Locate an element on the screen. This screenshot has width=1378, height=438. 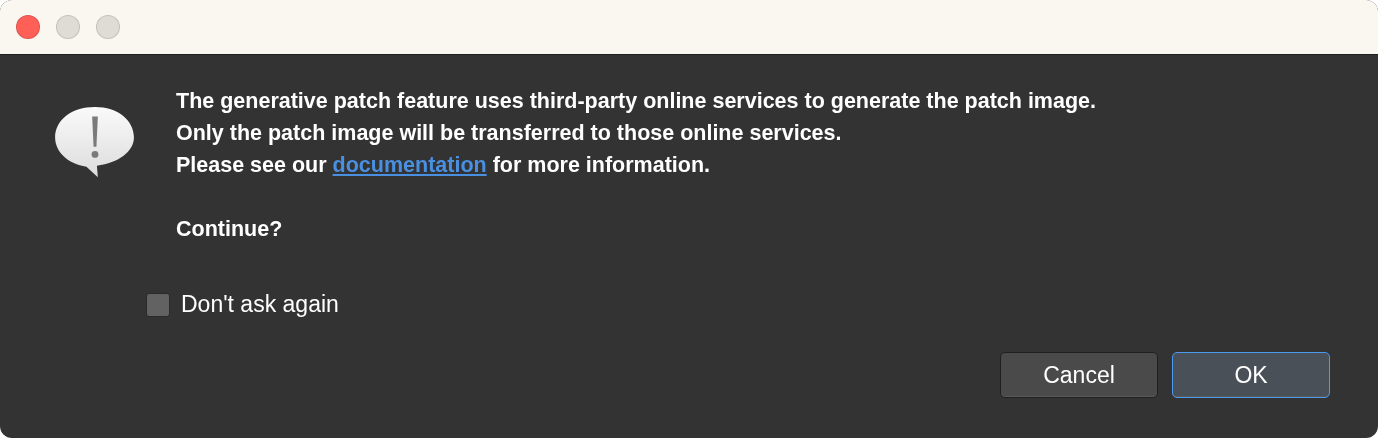
minimize-window-control is located at coordinates (68, 27).